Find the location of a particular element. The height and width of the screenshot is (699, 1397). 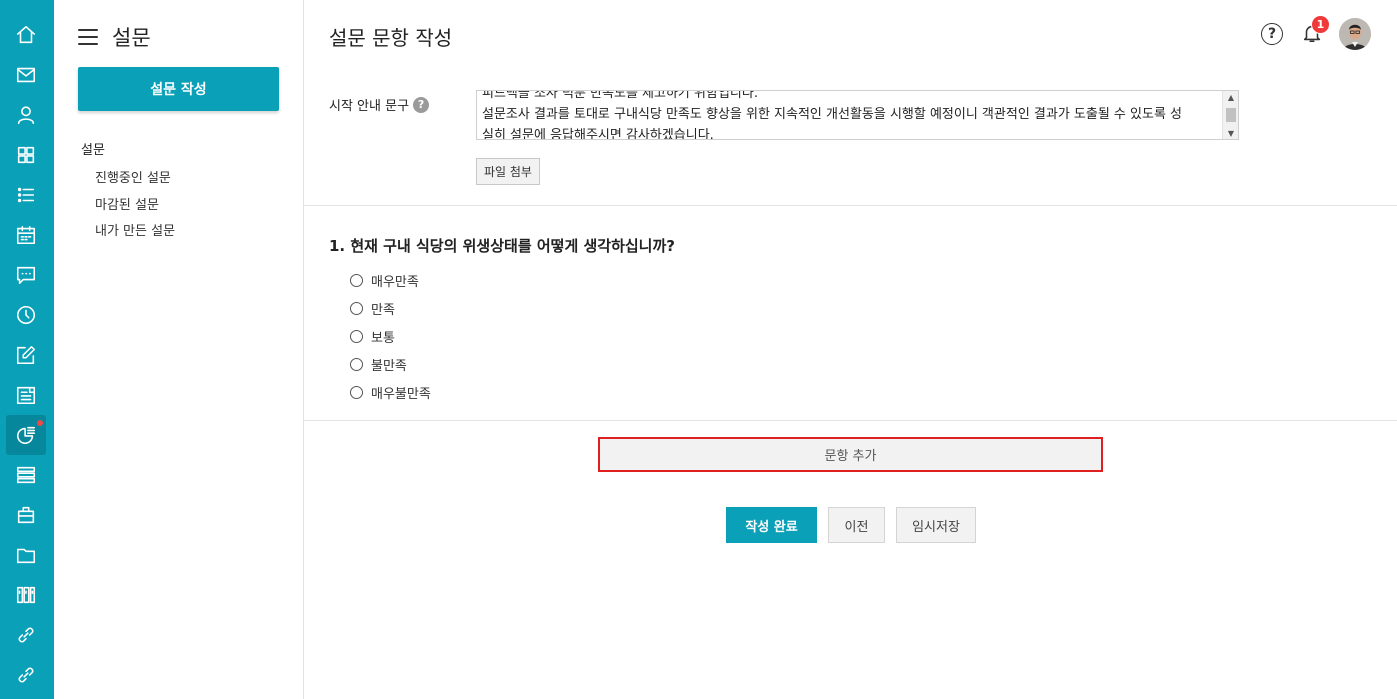

list-icon is located at coordinates (26, 195).